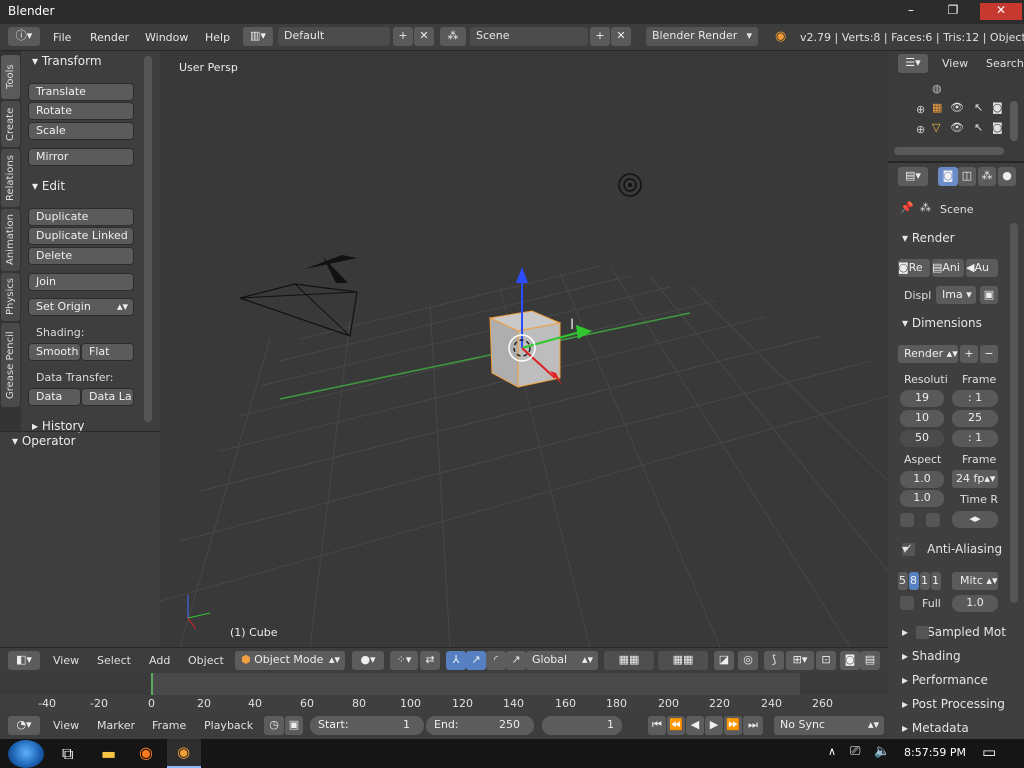 The height and width of the screenshot is (768, 1024). Describe the element at coordinates (913, 63) in the screenshot. I see `outliner-editor-icon: ☰▾` at that location.